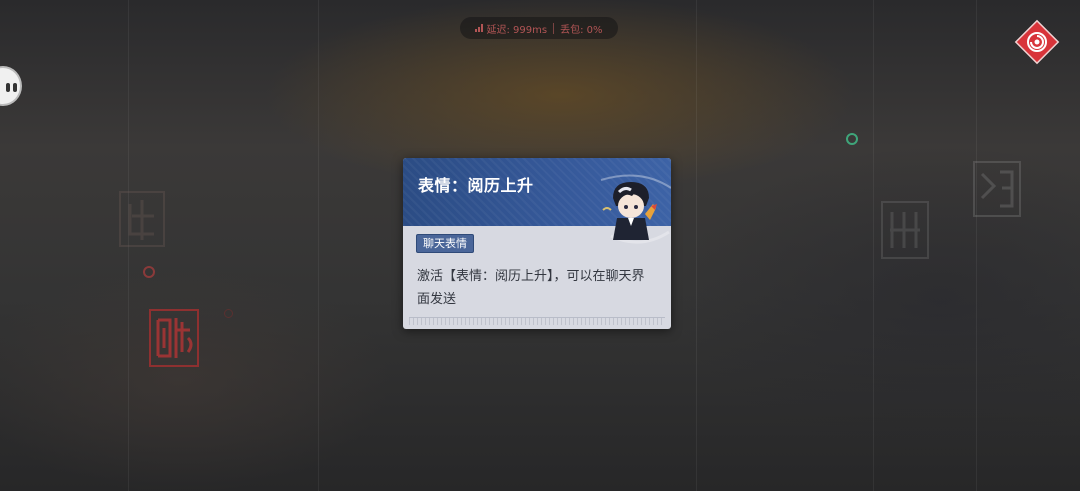 The image size is (1080, 491). What do you see at coordinates (635, 209) in the screenshot?
I see `chibi-character-emote-icon` at bounding box center [635, 209].